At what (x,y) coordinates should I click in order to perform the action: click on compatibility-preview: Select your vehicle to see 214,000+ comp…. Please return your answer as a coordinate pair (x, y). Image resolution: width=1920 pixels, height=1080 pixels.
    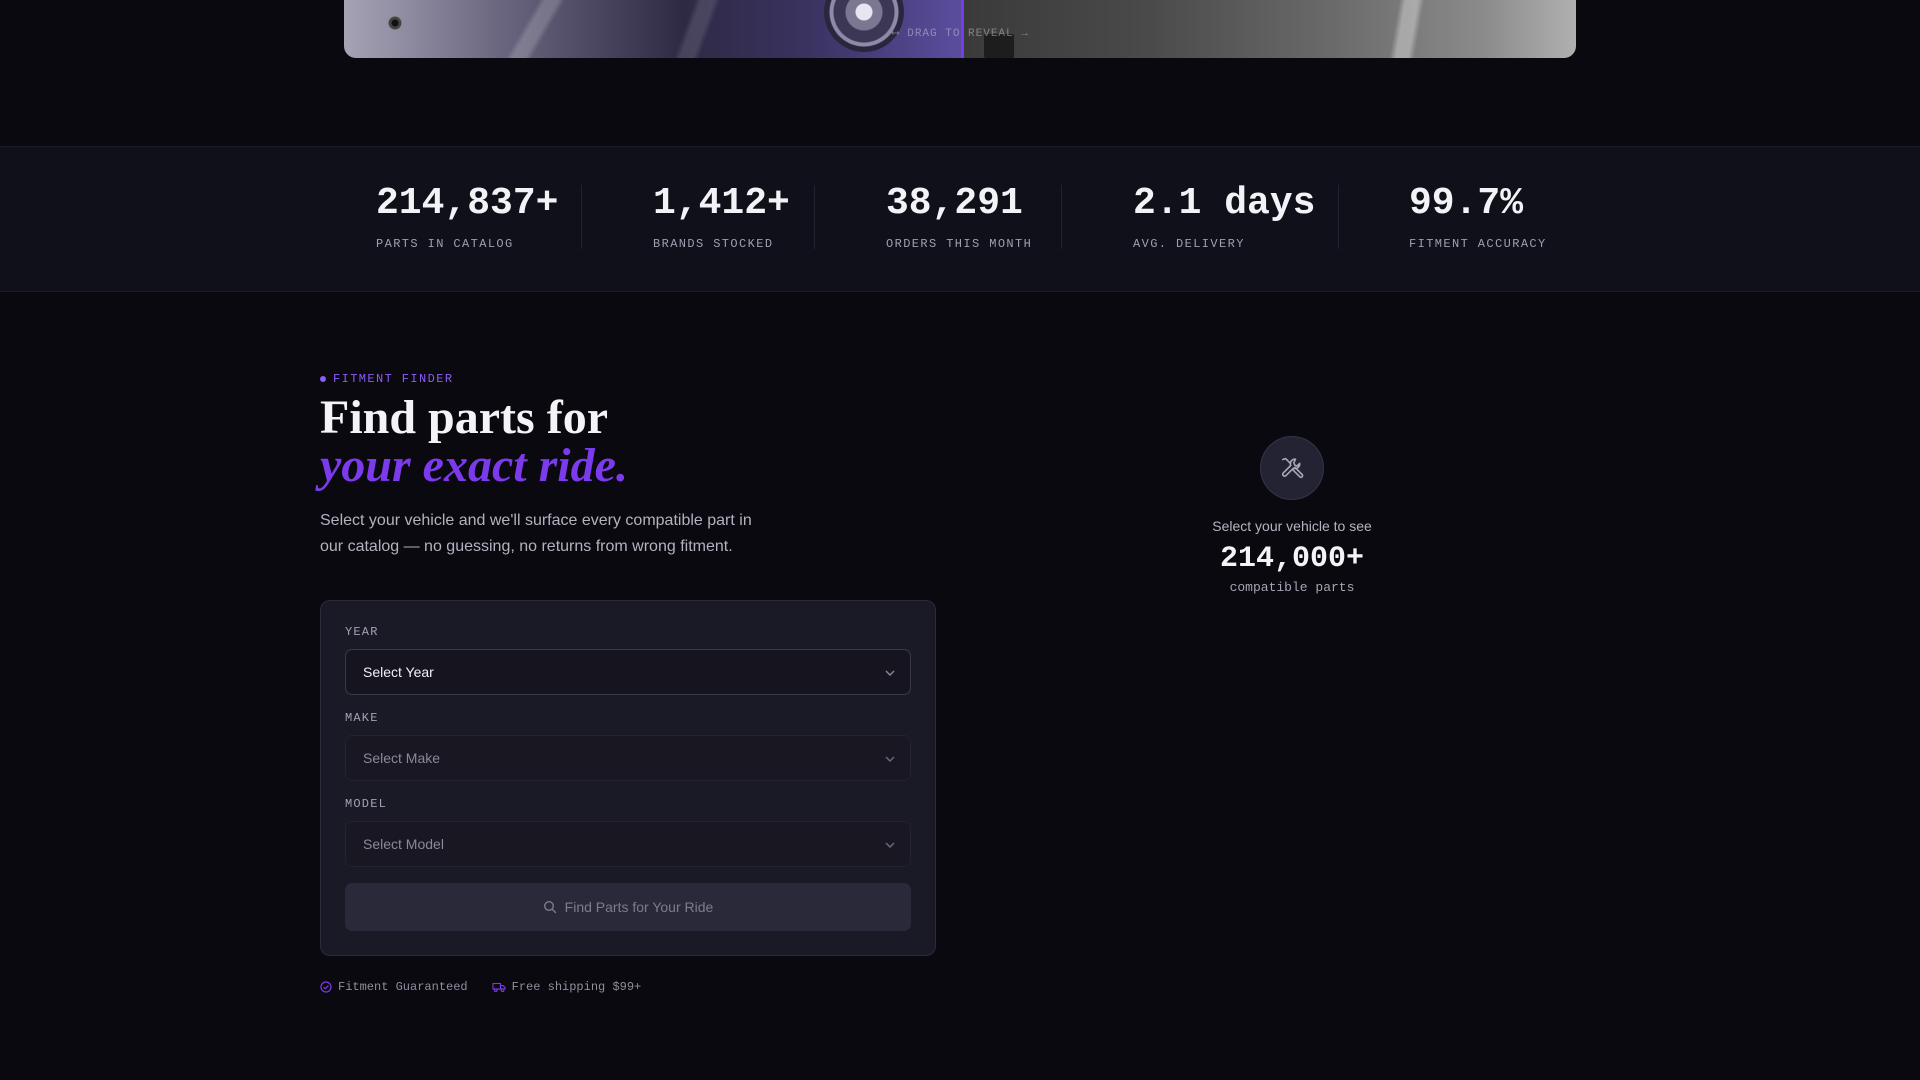
    Looking at the image, I should click on (1292, 515).